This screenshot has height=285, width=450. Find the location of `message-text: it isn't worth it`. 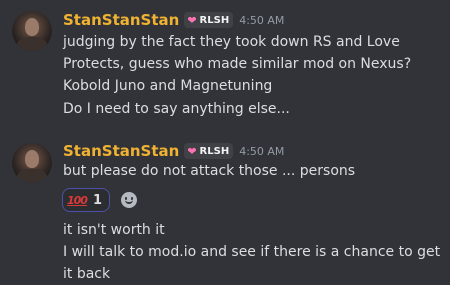

message-text: it isn't worth it is located at coordinates (114, 230).